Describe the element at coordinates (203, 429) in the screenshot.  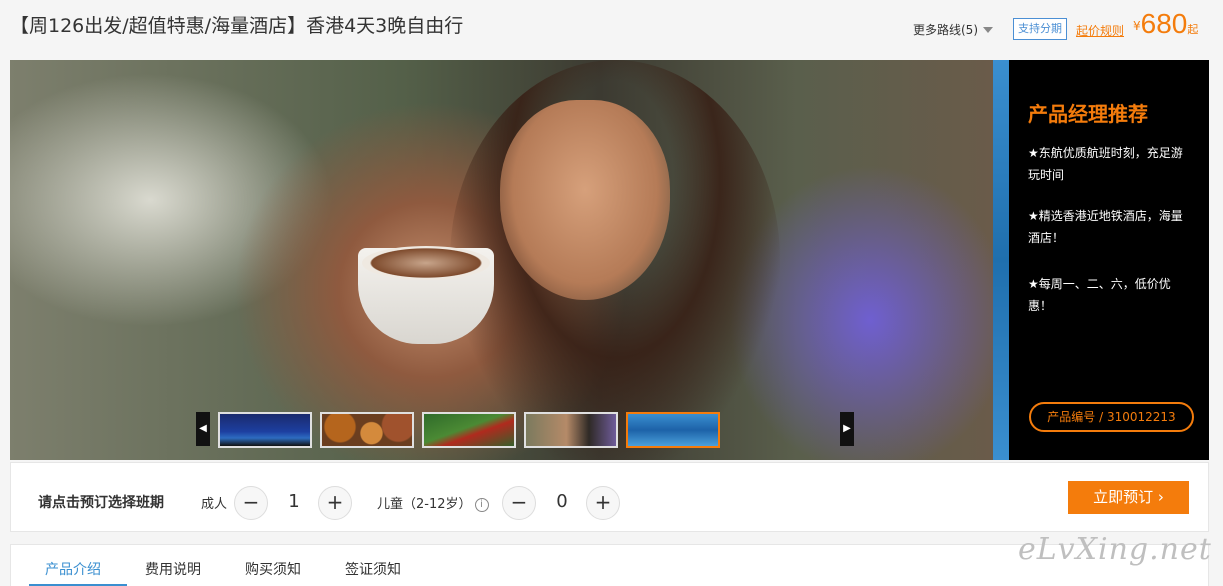
I see `prev-arrow-button: ◀` at that location.